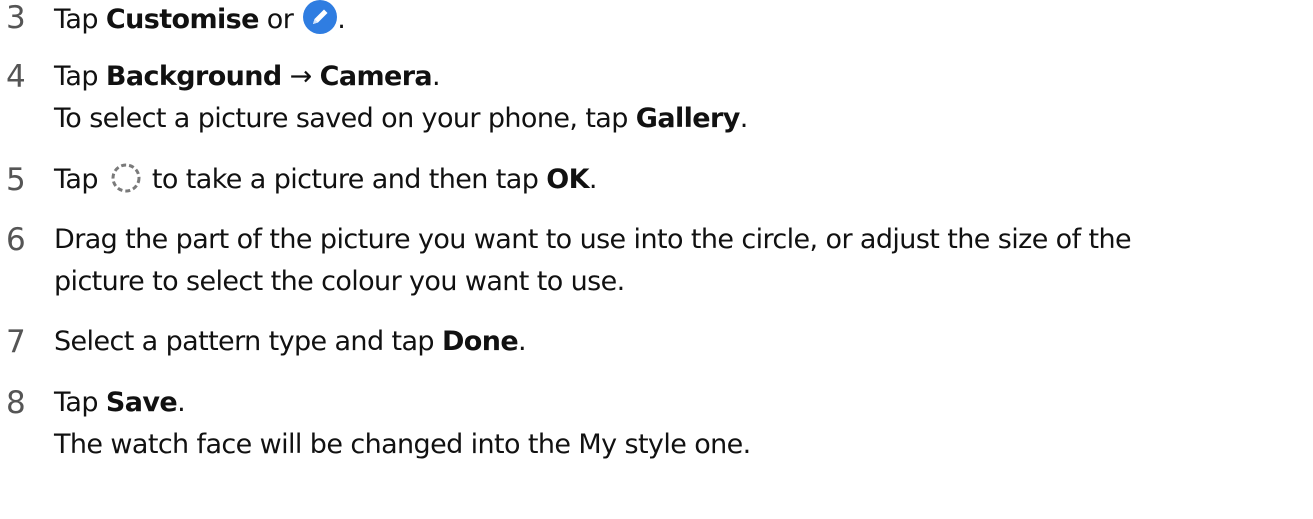 Image resolution: width=1313 pixels, height=519 pixels. What do you see at coordinates (325, 178) in the screenshot?
I see `step-text: Tap to take a picture and then tap OK.` at bounding box center [325, 178].